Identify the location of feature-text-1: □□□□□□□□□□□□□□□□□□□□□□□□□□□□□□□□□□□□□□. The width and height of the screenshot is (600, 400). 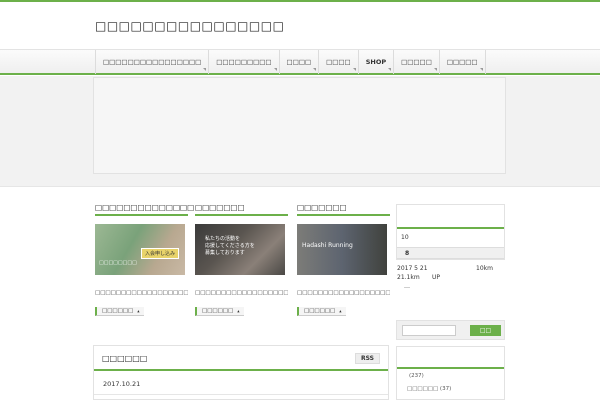
(141, 293).